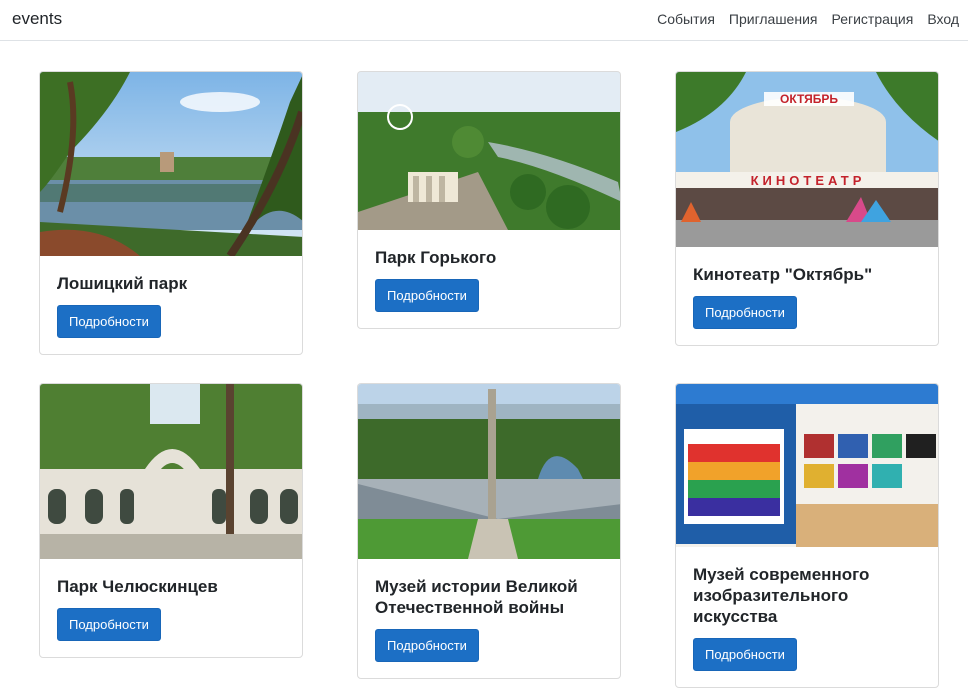 This screenshot has width=968, height=688. I want to click on card-title: Лошицкий парк, so click(122, 283).